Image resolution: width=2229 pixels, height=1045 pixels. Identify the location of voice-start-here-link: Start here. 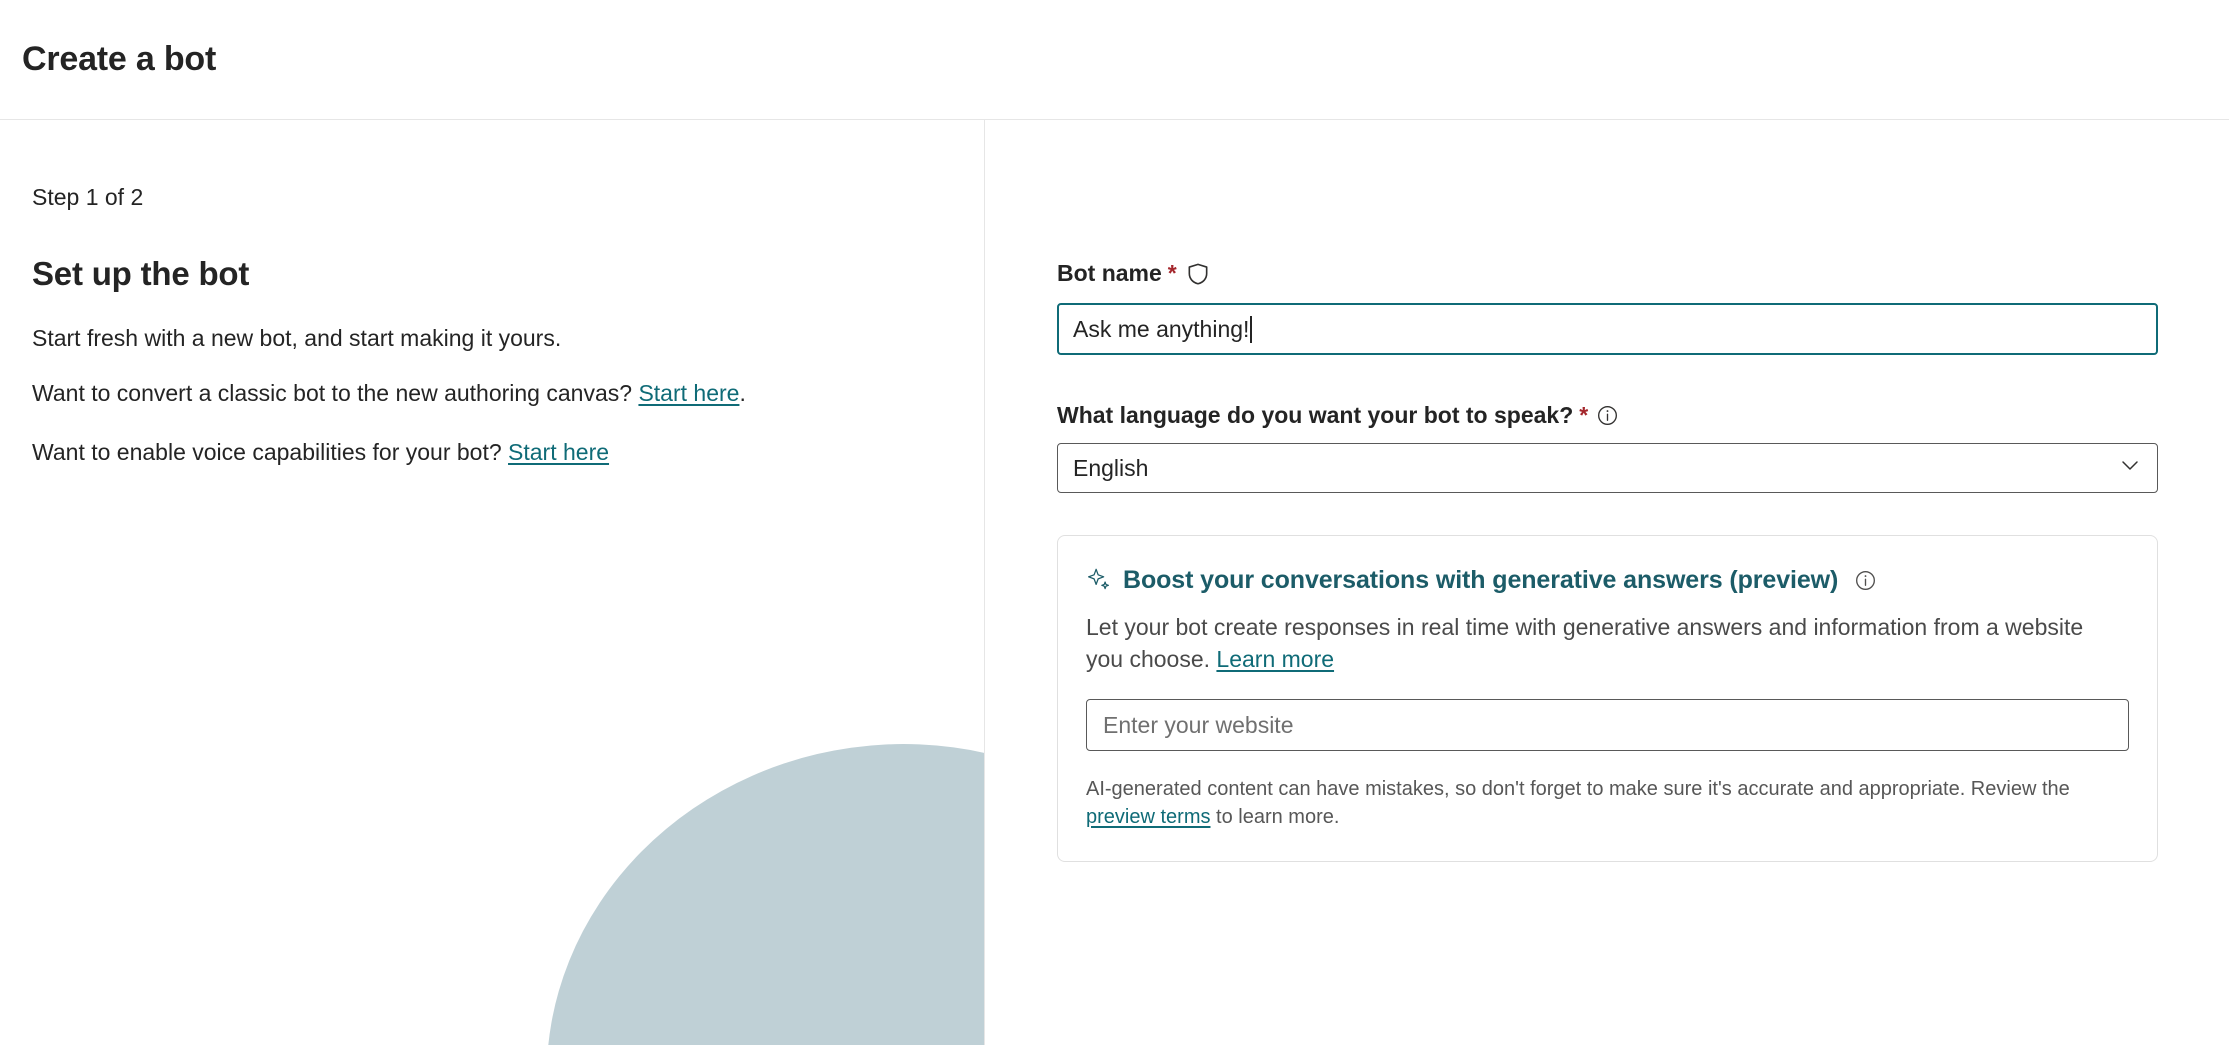
(558, 452).